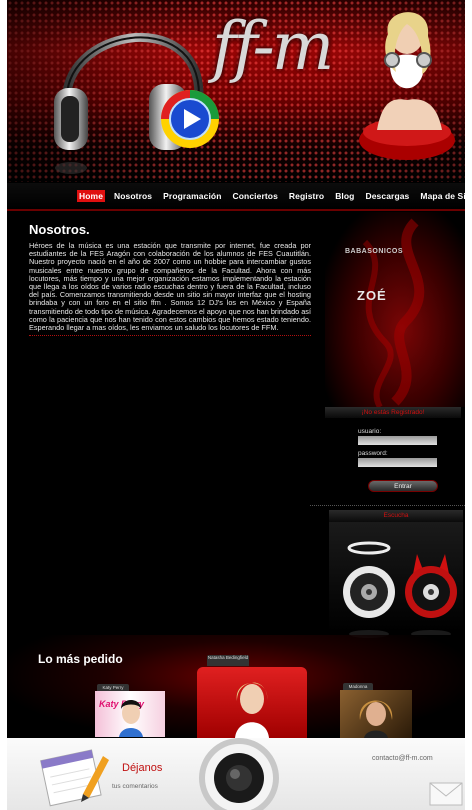 The image size is (472, 810). Describe the element at coordinates (113, 687) in the screenshot. I see `album-tag-katy-perry: Katy Perry` at that location.